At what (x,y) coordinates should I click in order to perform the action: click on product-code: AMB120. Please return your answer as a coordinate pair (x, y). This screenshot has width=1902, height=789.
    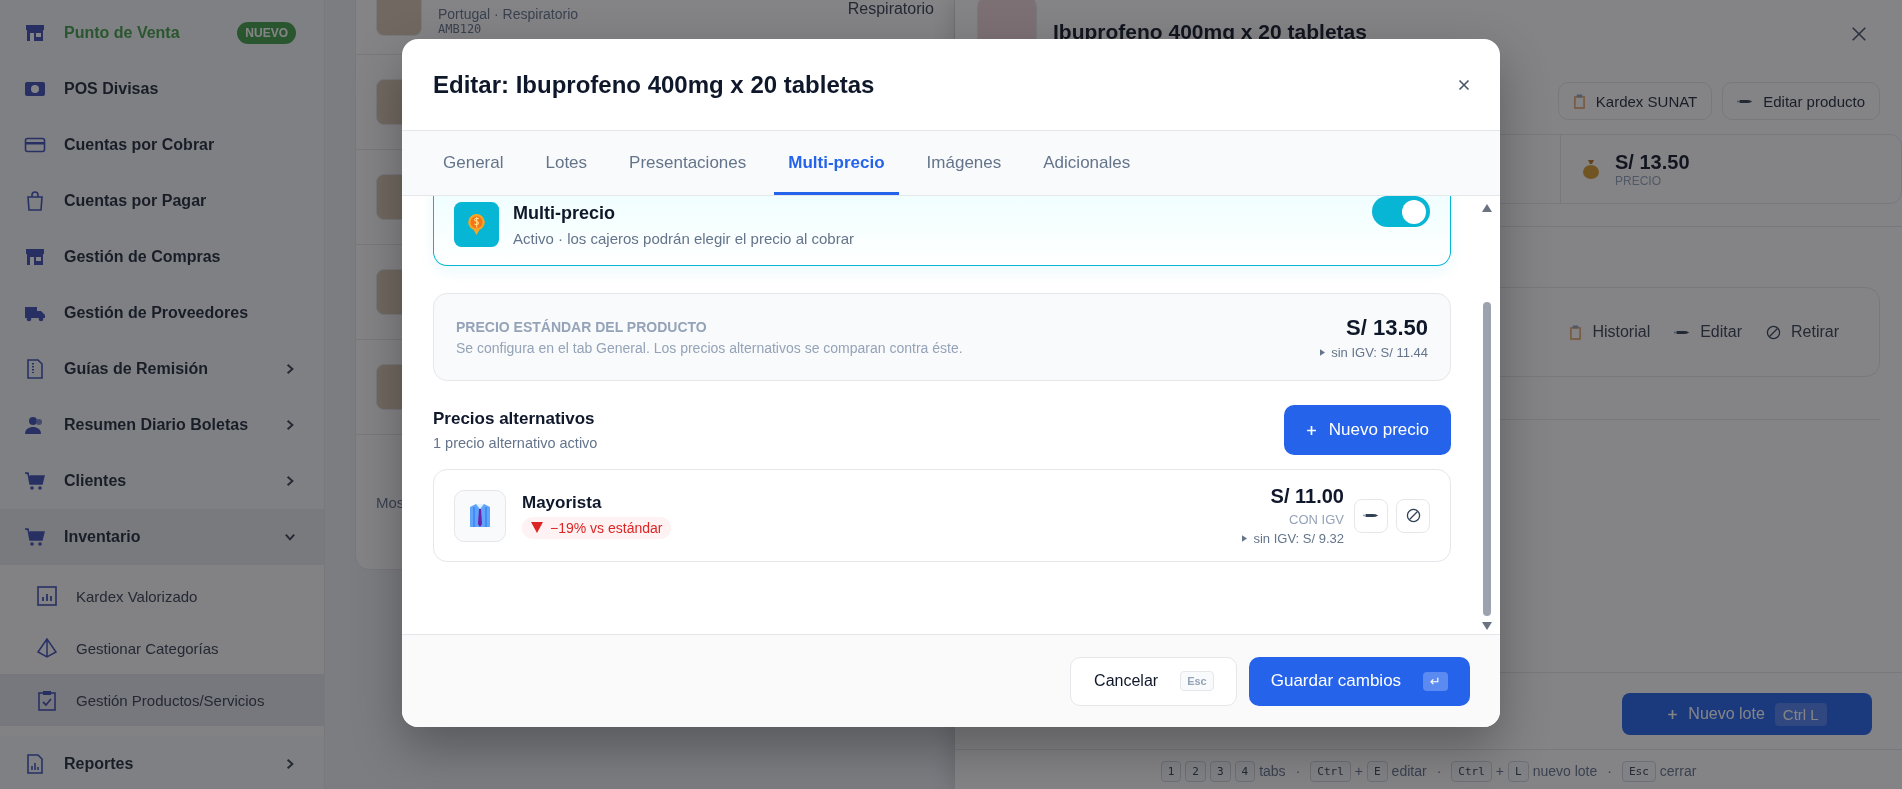
    Looking at the image, I should click on (460, 29).